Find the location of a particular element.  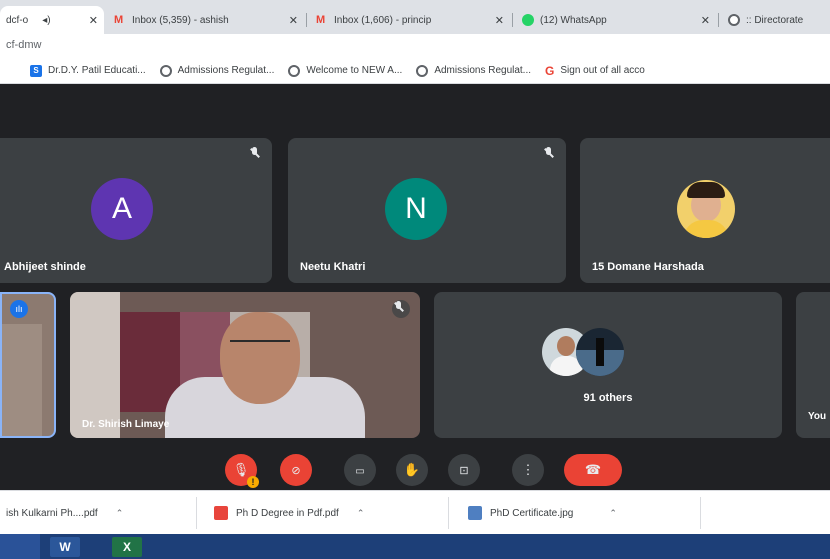

bookmark-google-signout: G Sign out of all acco is located at coordinates (595, 71).